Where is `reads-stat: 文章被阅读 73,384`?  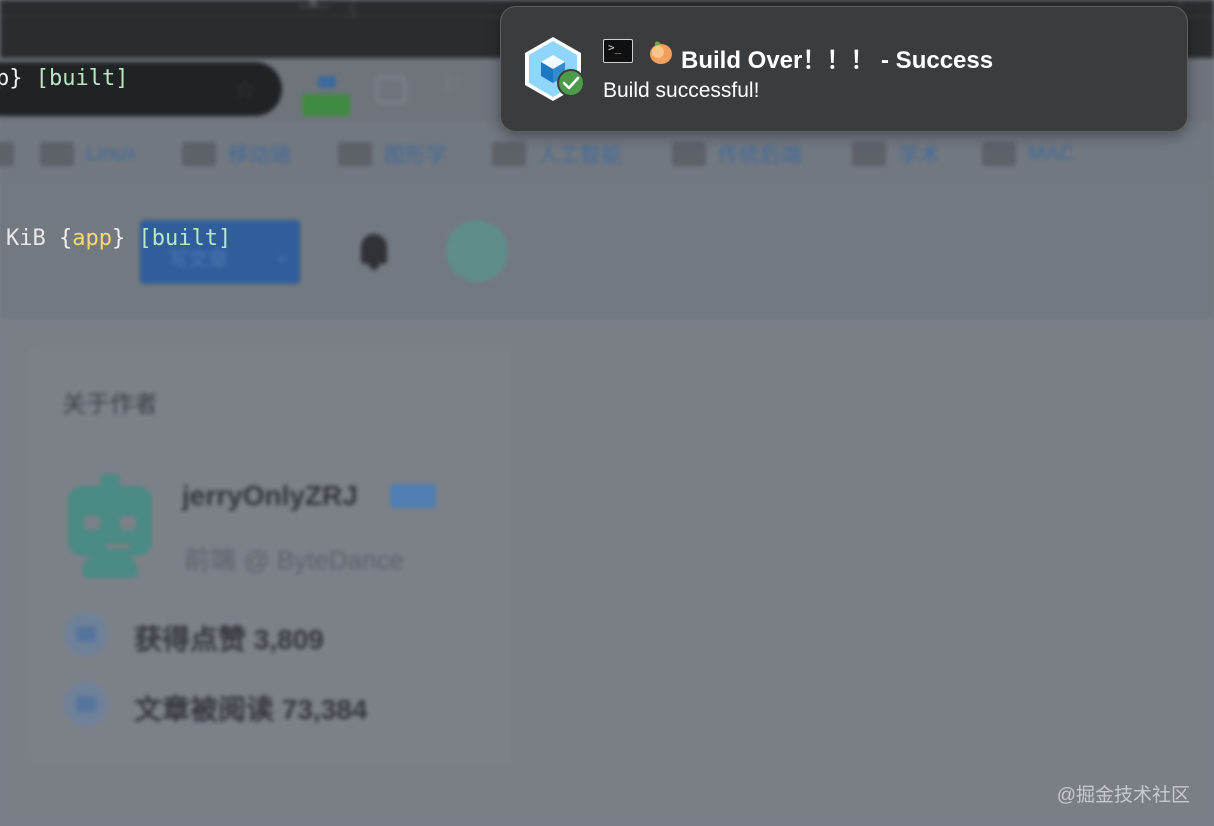
reads-stat: 文章被阅读 73,384 is located at coordinates (251, 709).